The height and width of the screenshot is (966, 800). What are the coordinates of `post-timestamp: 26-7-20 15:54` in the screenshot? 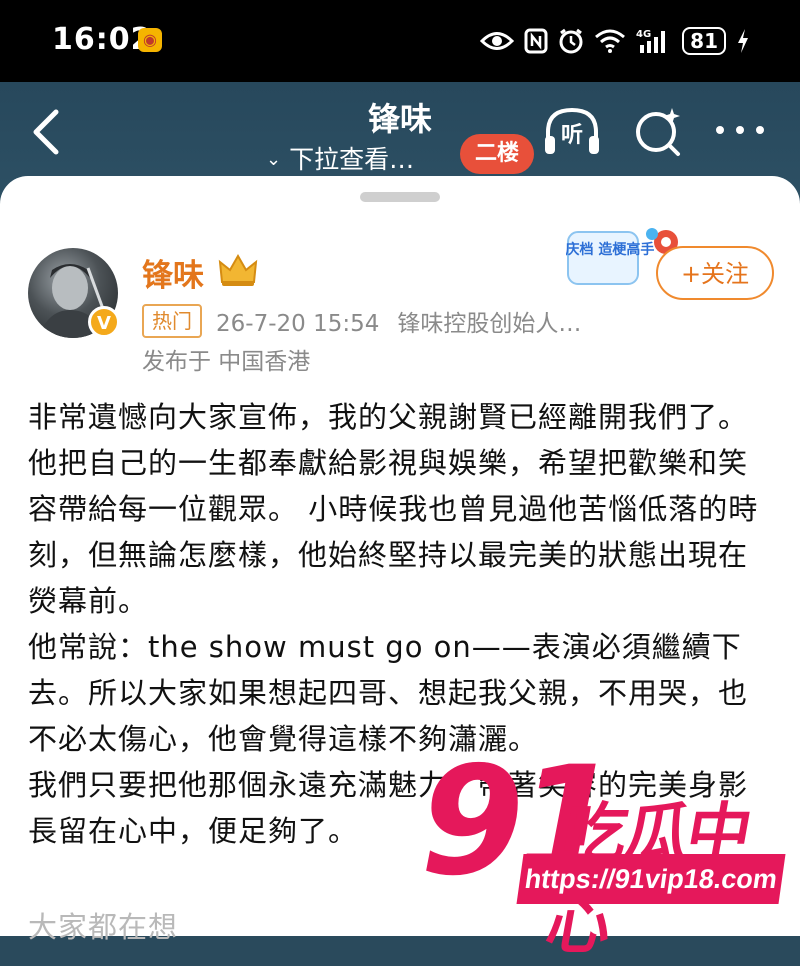 It's located at (298, 324).